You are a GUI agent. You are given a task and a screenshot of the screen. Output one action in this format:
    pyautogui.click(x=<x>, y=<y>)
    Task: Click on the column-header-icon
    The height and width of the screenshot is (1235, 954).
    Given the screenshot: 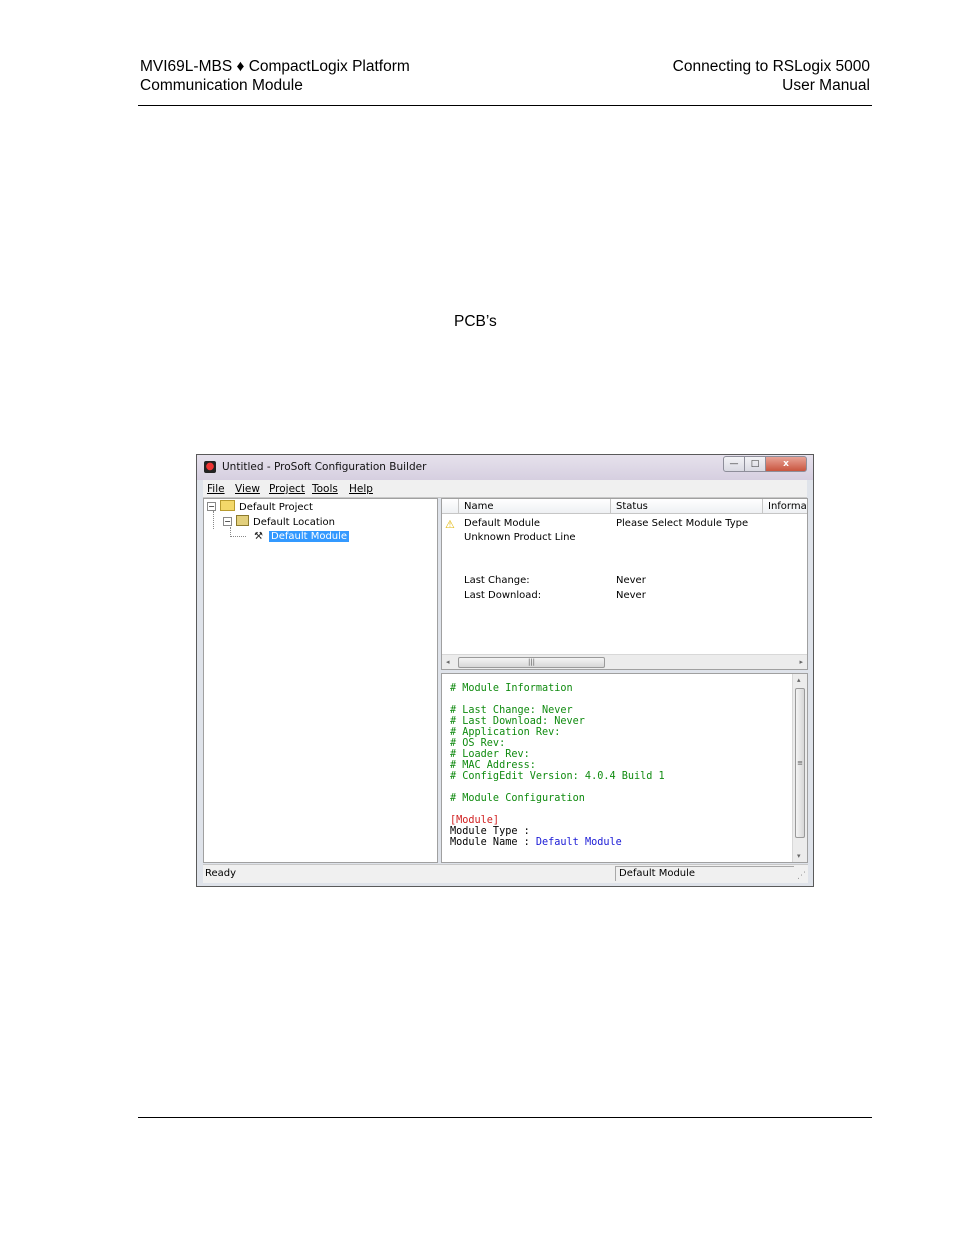 What is the action you would take?
    pyautogui.click(x=450, y=506)
    